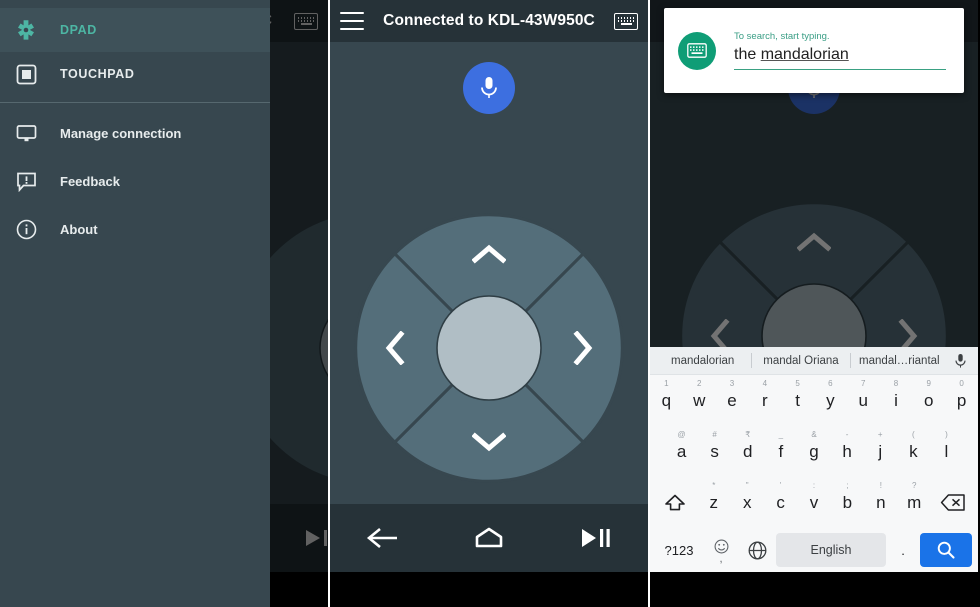  I want to click on key-x: " x, so click(746, 502).